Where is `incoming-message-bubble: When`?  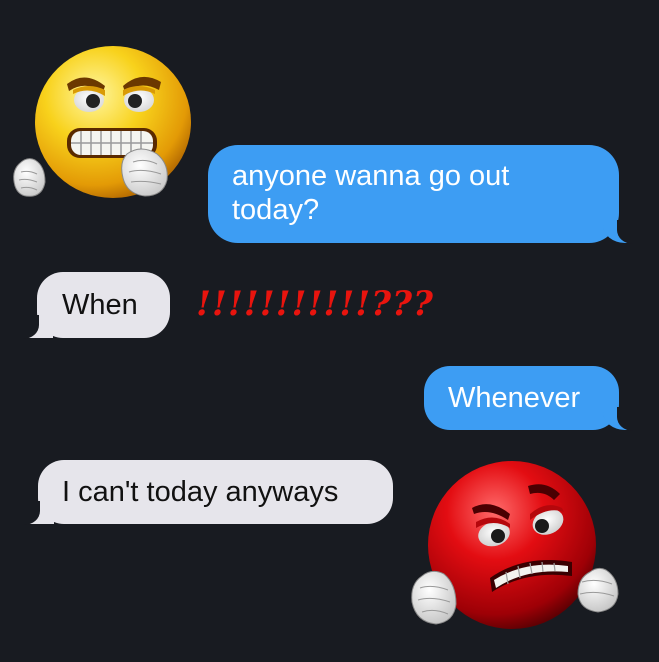 incoming-message-bubble: When is located at coordinates (92, 305).